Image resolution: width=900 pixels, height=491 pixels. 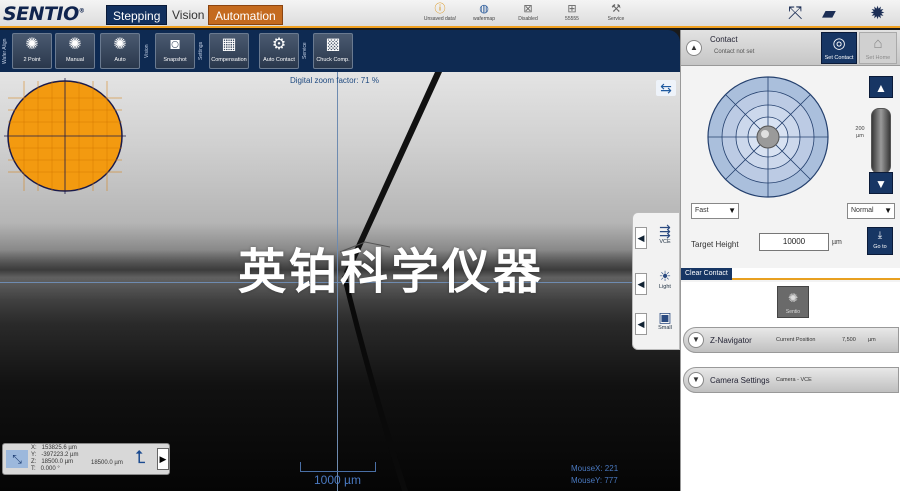 What do you see at coordinates (665, 276) in the screenshot?
I see `lightbulb-icon: ☀` at bounding box center [665, 276].